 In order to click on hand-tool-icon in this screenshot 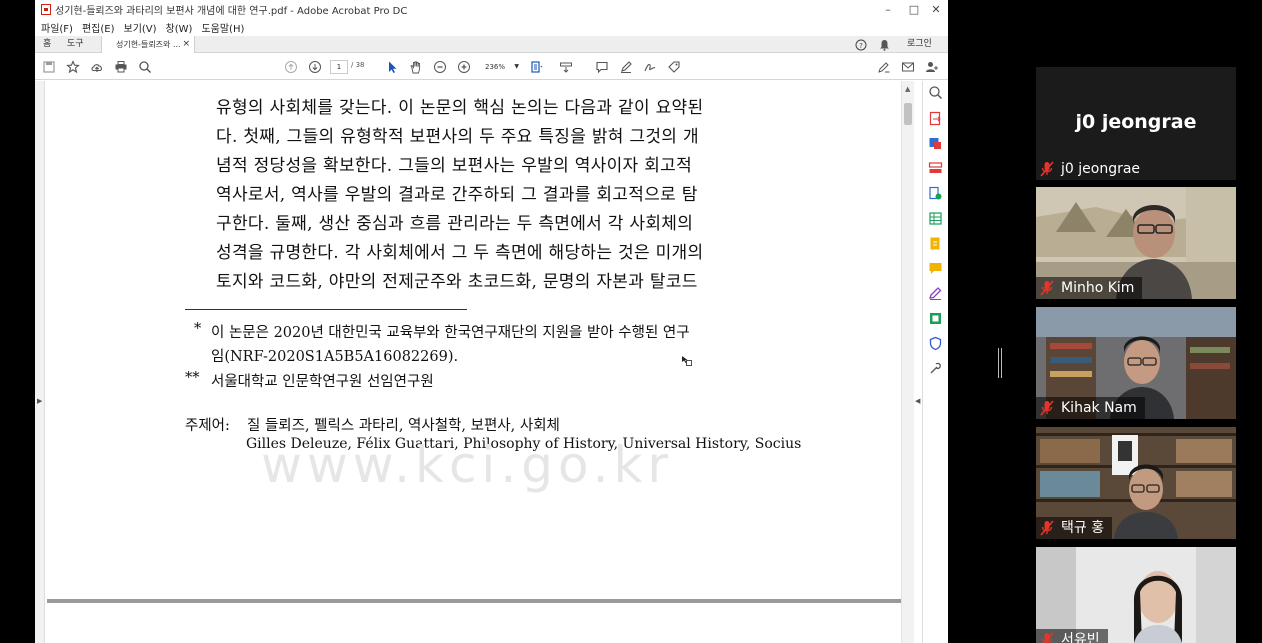, I will do `click(416, 67)`.